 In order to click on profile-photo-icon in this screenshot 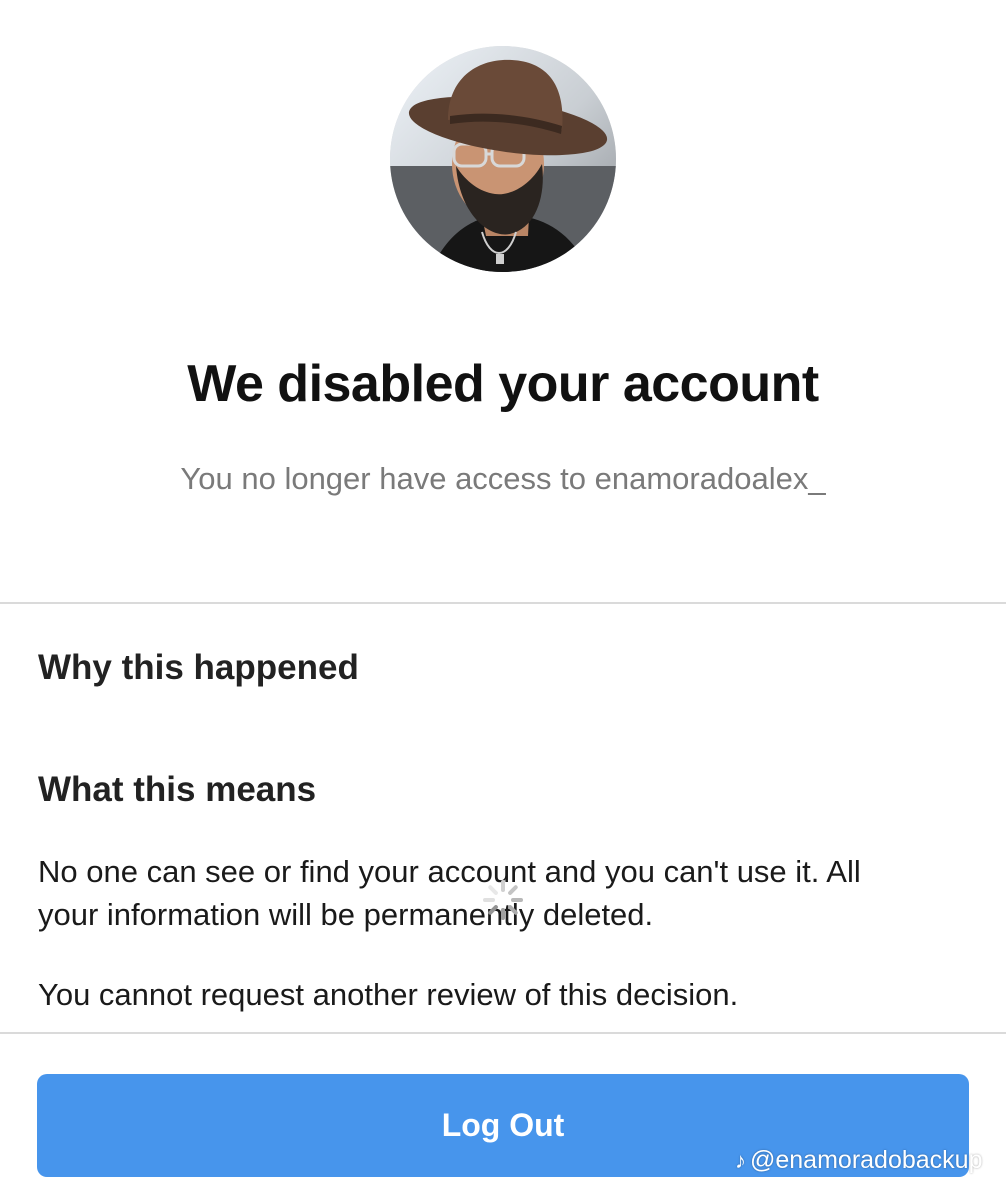, I will do `click(503, 159)`.